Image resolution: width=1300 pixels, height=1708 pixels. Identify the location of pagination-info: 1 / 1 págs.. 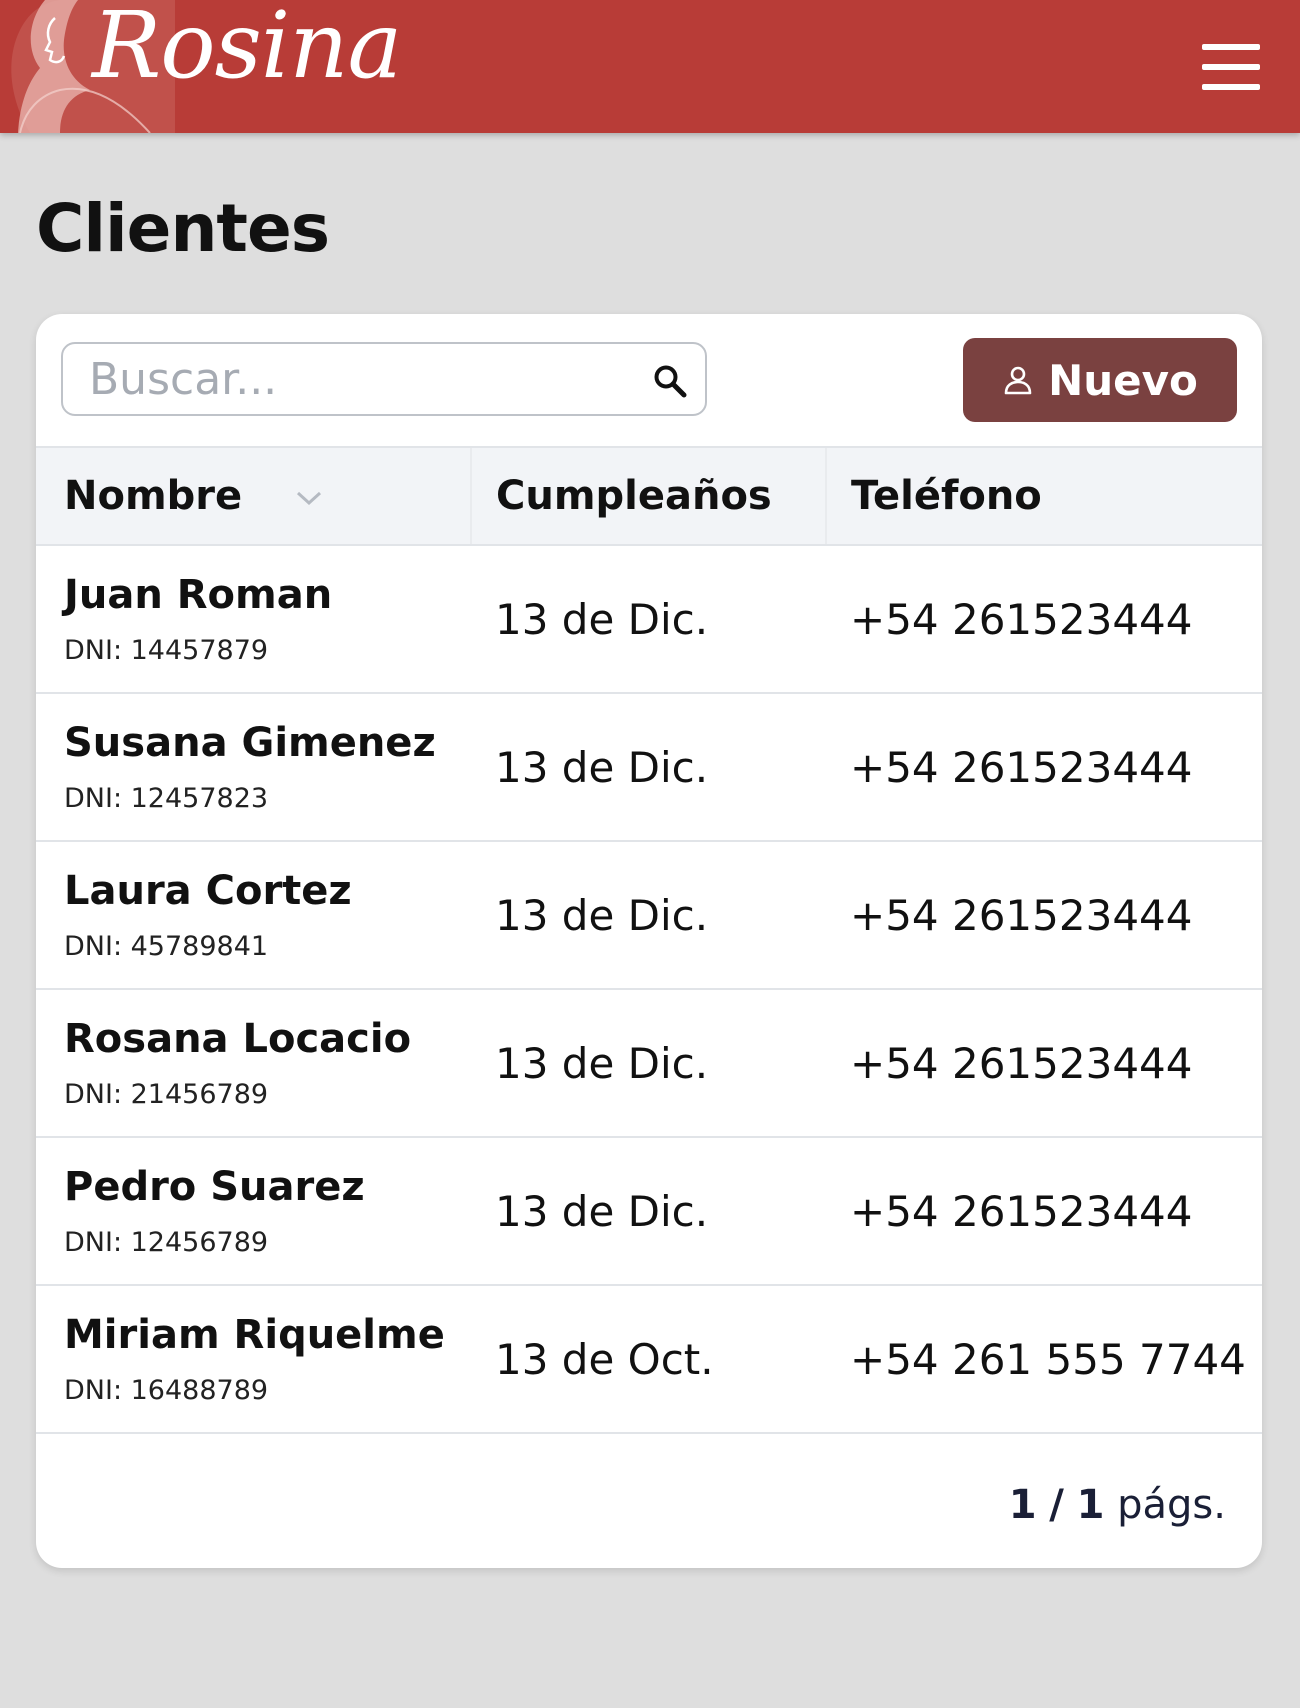
(1117, 1505).